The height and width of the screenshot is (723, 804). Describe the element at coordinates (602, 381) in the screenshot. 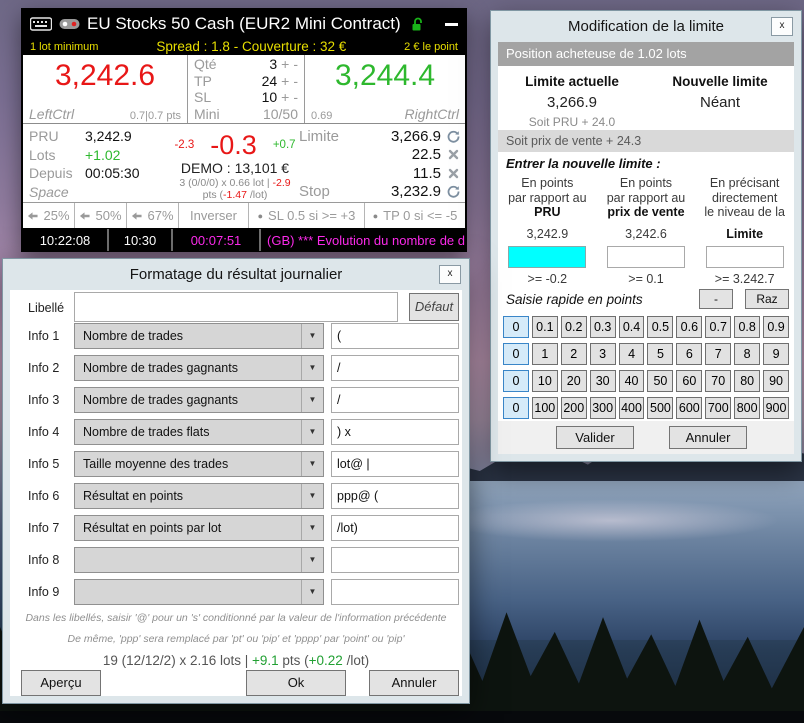

I see `quick-points-button: 30` at that location.